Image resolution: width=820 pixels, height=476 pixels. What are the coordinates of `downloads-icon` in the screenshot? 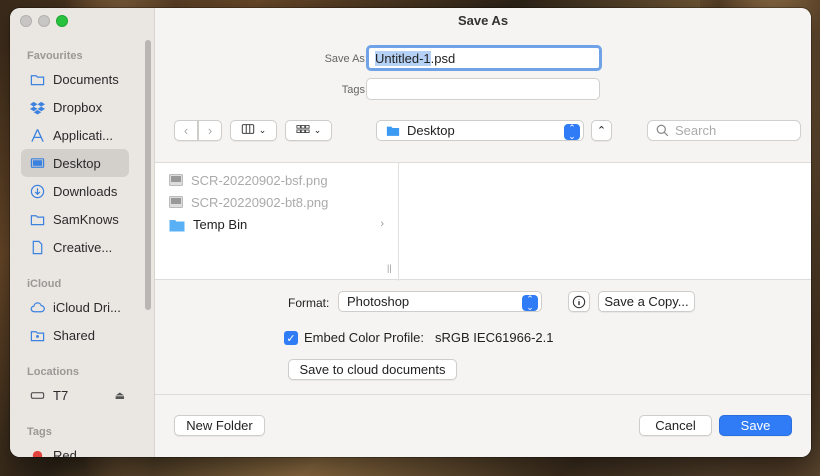 It's located at (37, 191).